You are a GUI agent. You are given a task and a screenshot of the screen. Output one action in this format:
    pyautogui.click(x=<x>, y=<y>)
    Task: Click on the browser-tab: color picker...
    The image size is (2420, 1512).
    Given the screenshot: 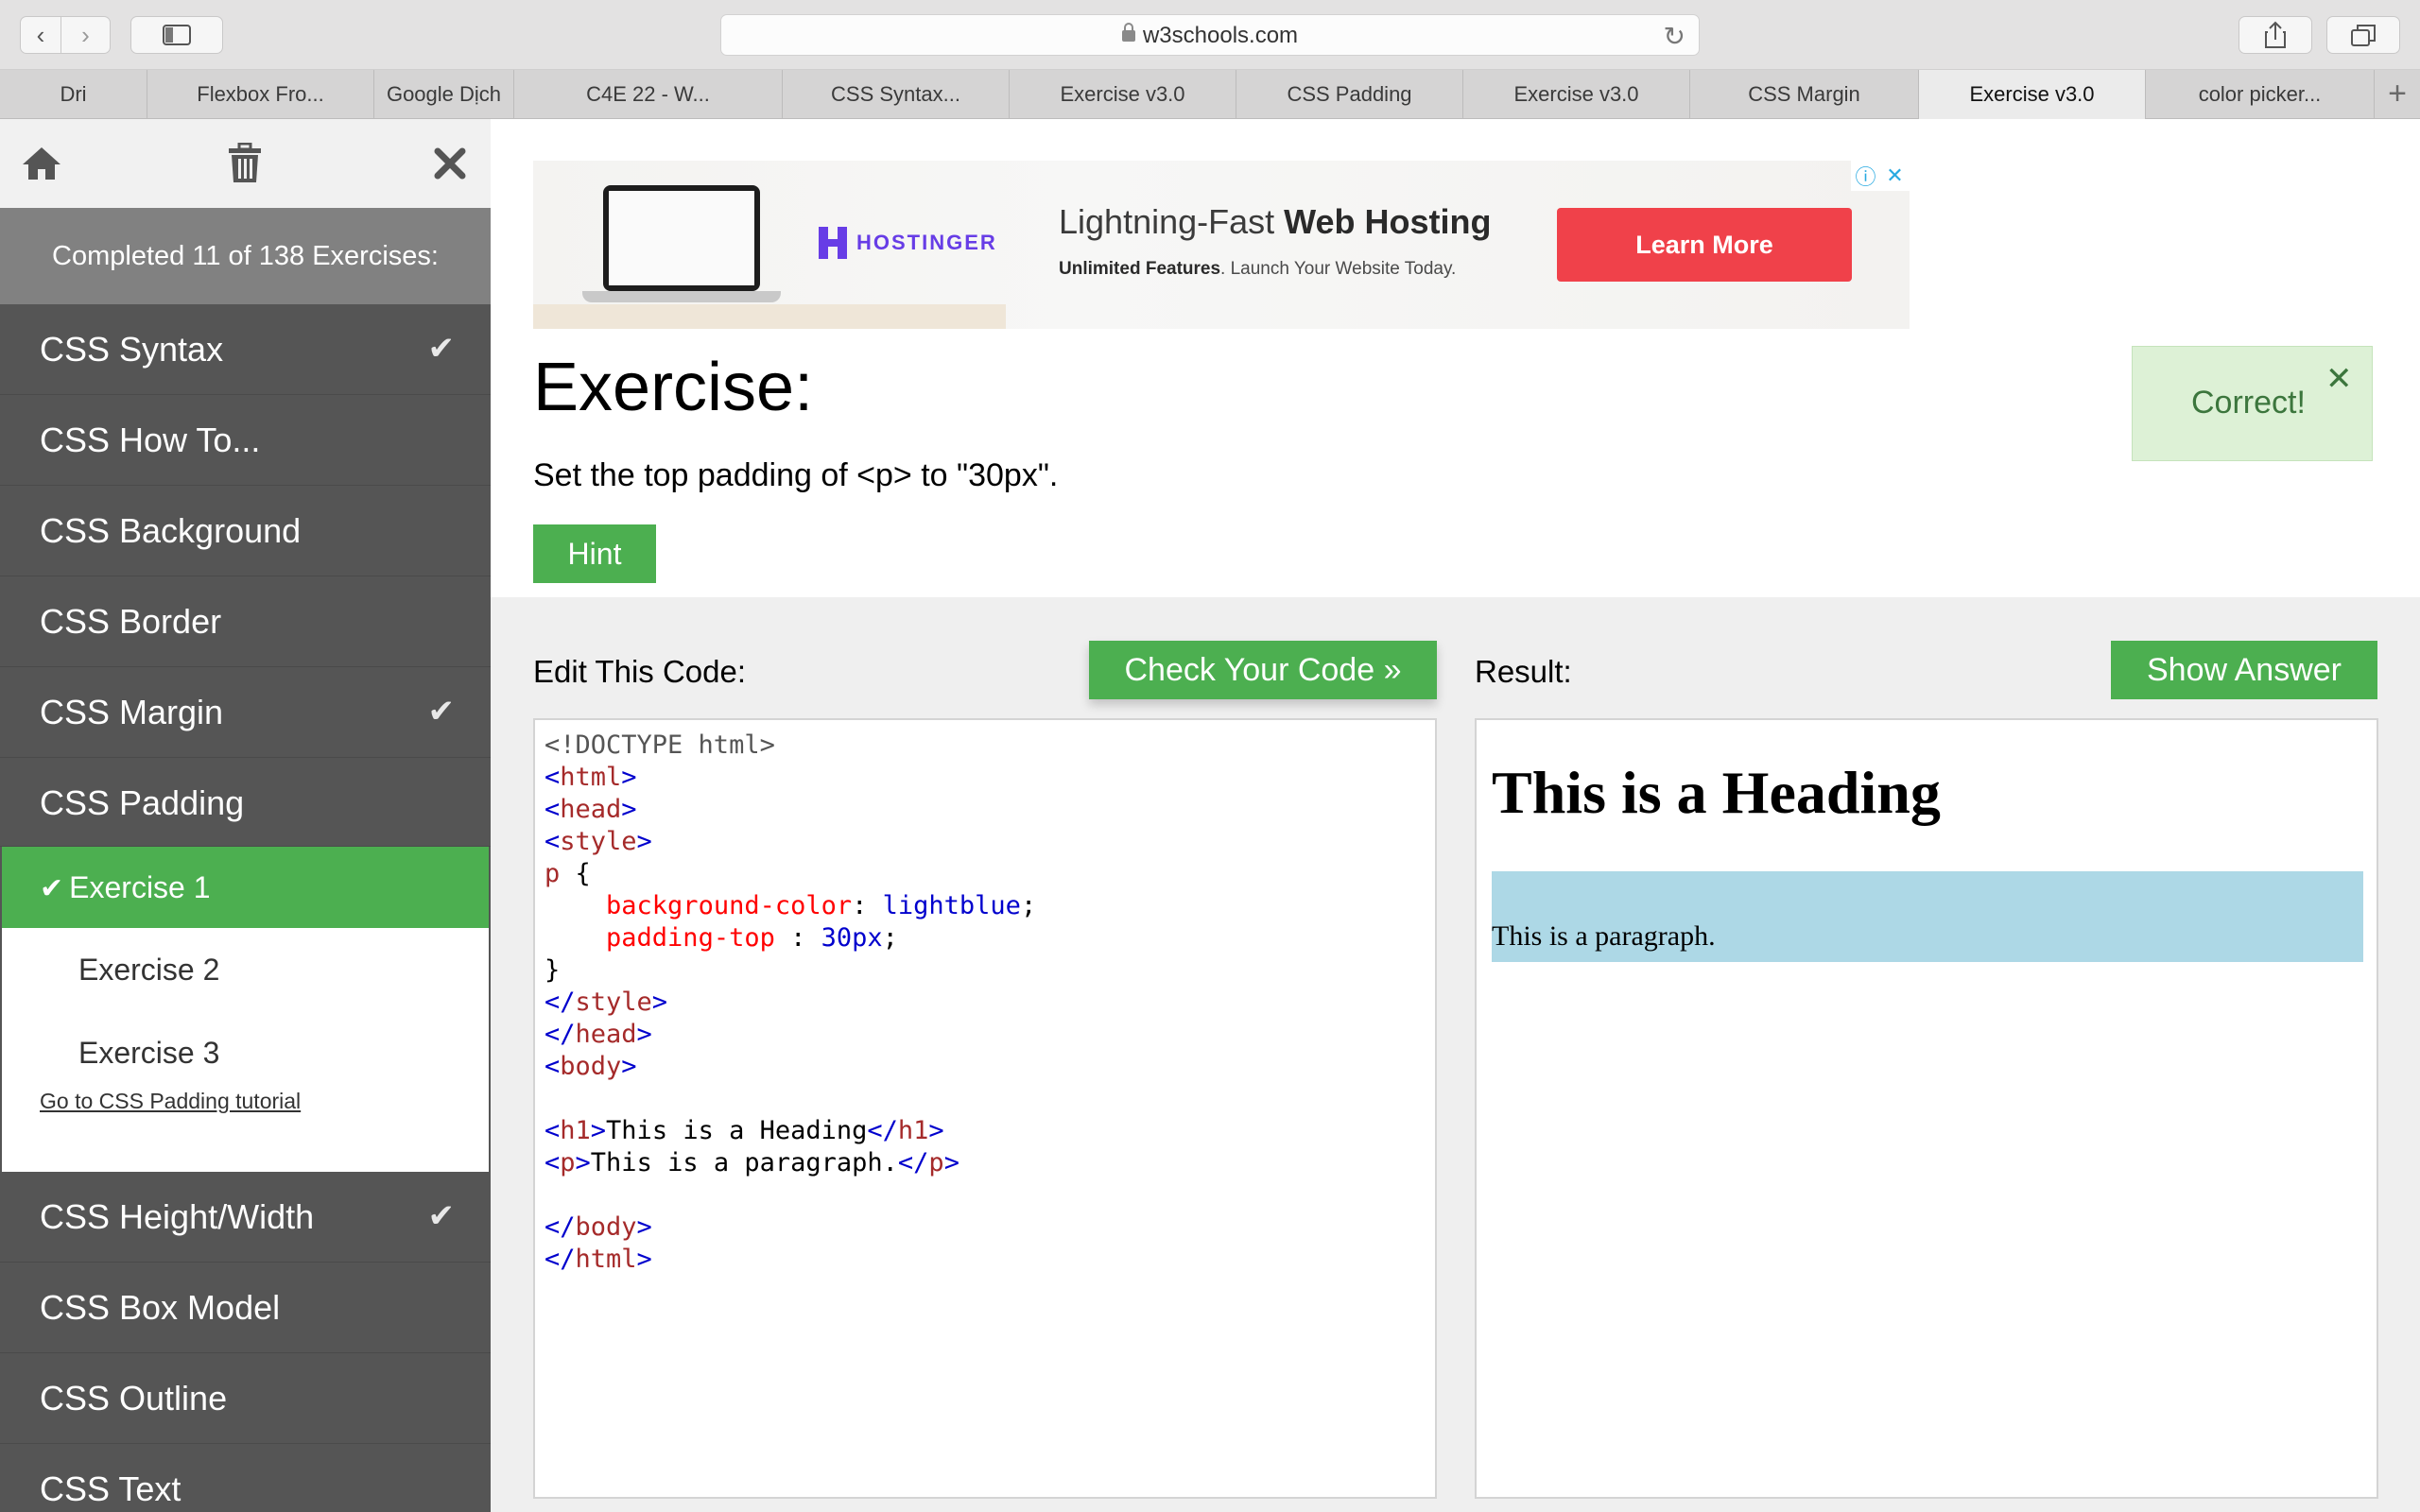 What is the action you would take?
    pyautogui.click(x=2260, y=94)
    